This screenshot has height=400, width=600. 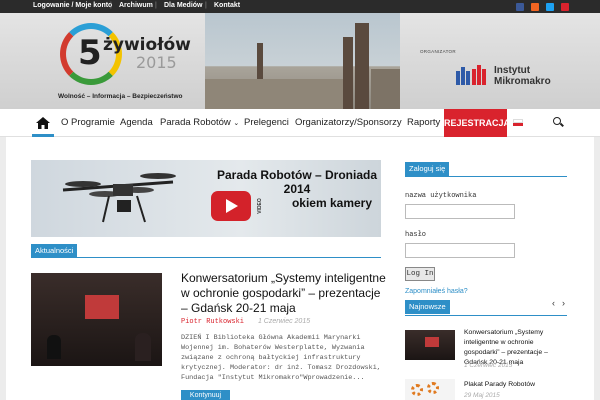 I want to click on organizer-name-line1: Instytut, so click(x=512, y=70).